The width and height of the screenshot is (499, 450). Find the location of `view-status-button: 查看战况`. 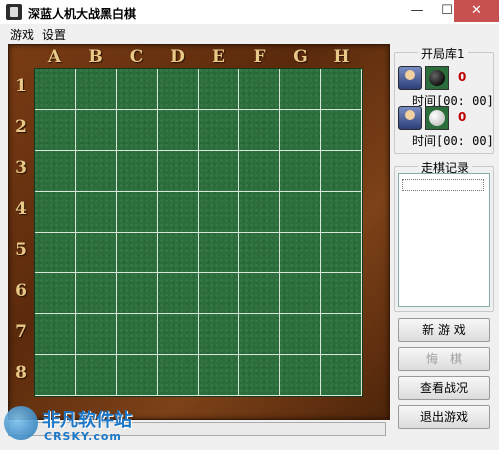

view-status-button: 查看战况 is located at coordinates (444, 388).